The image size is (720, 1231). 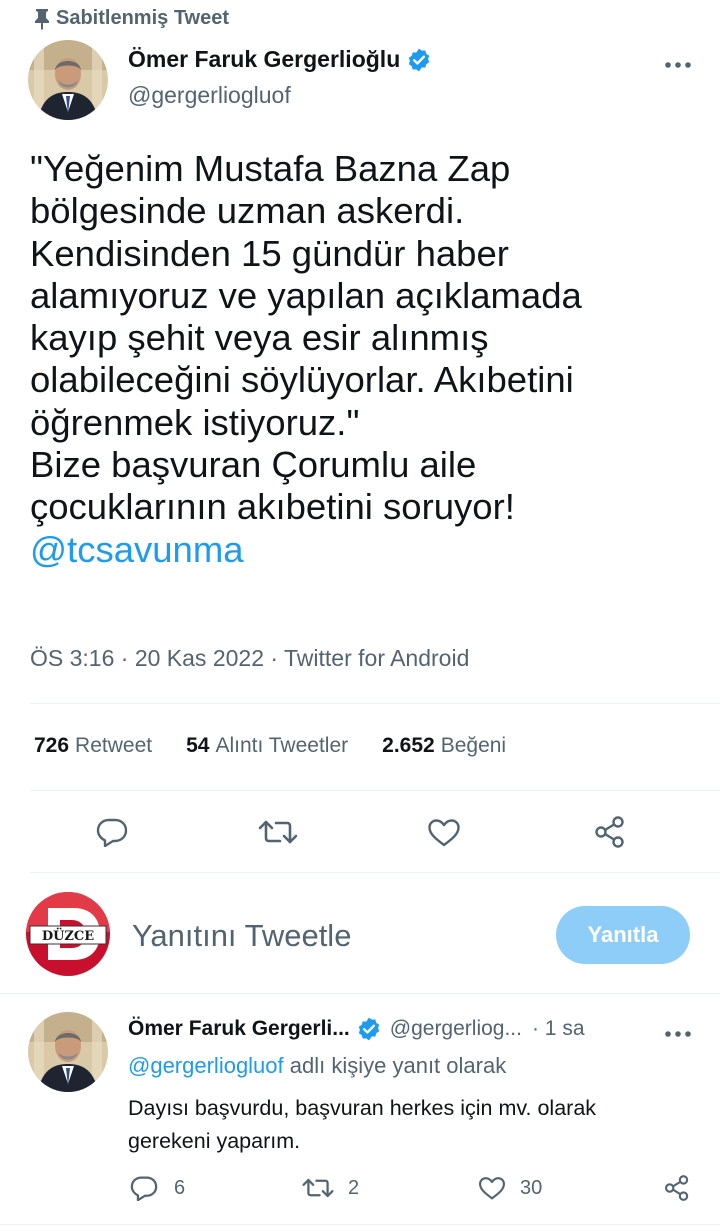 I want to click on reply-like-action: 30, so click(x=510, y=1188).